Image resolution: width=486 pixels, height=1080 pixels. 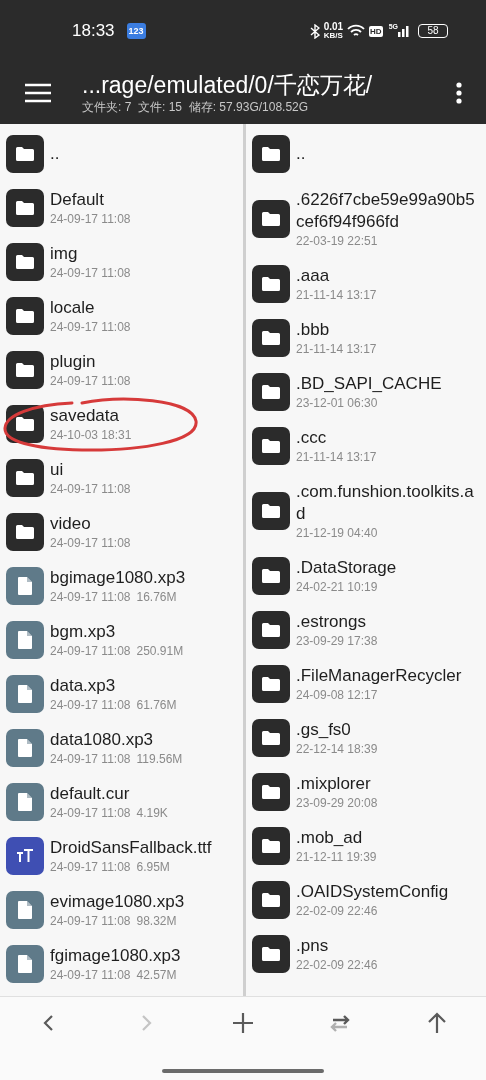 What do you see at coordinates (386, 211) in the screenshot?
I see `file-name: .6226f7cbe59e99a90b5cef6f94f966fd` at bounding box center [386, 211].